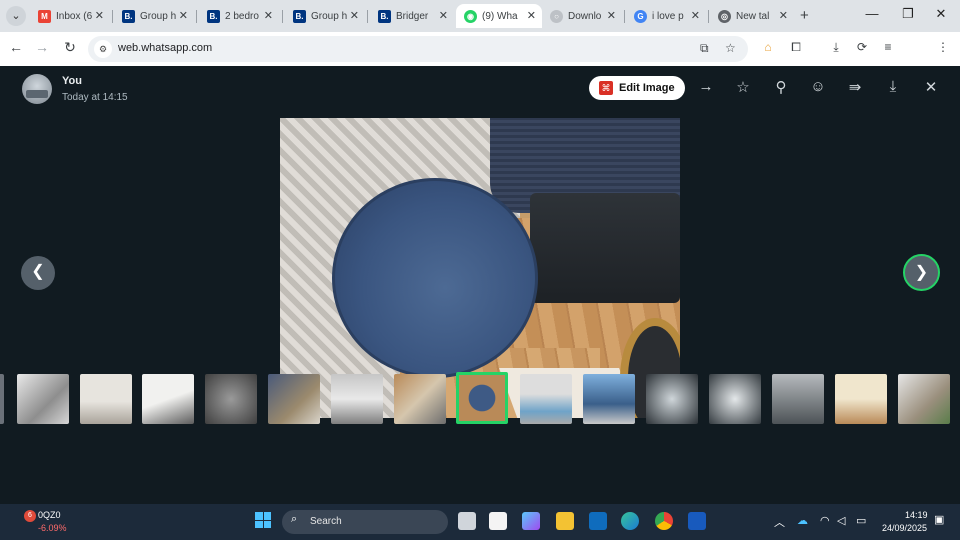 The height and width of the screenshot is (540, 960). What do you see at coordinates (74, 16) in the screenshot?
I see `tab-label: Inbox (6` at bounding box center [74, 16].